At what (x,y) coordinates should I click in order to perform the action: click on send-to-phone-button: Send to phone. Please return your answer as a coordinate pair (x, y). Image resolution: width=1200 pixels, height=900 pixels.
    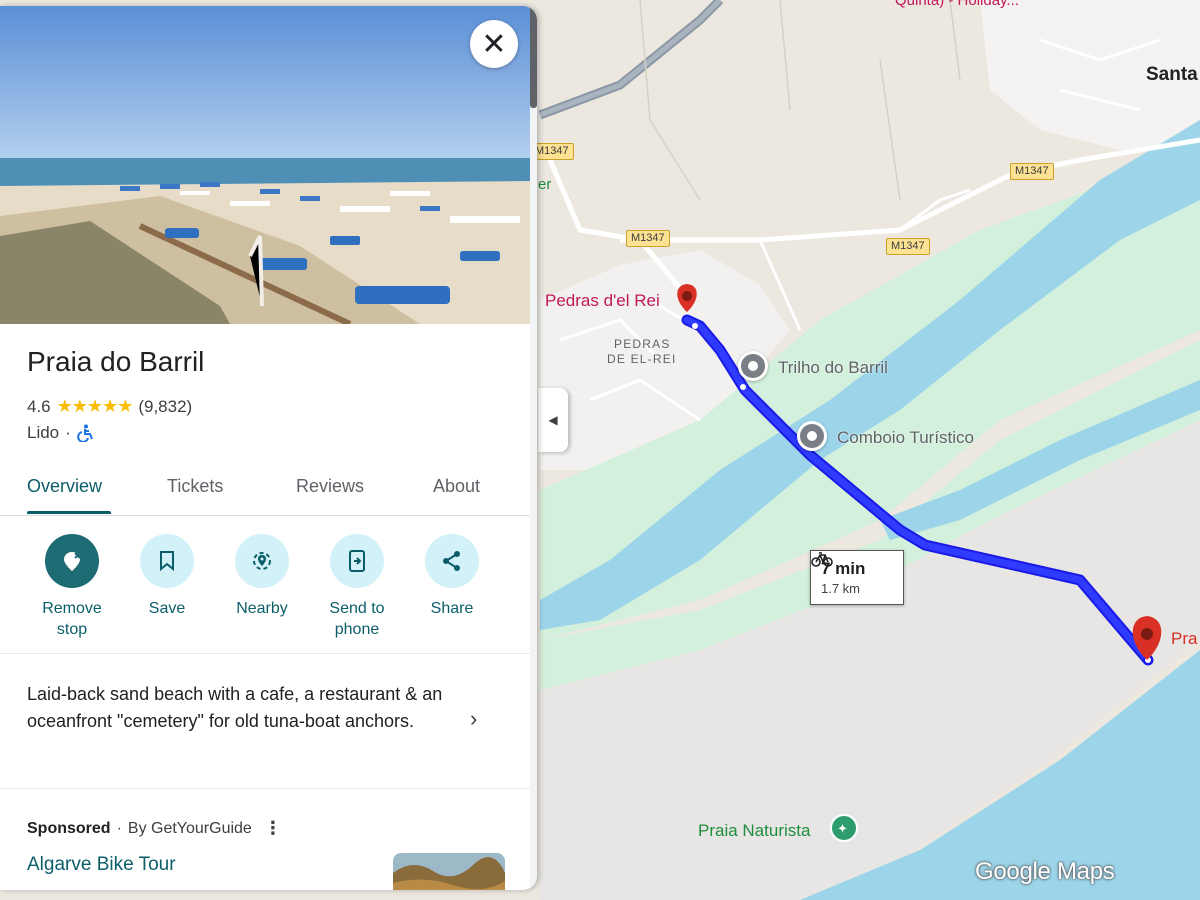
    Looking at the image, I should click on (357, 587).